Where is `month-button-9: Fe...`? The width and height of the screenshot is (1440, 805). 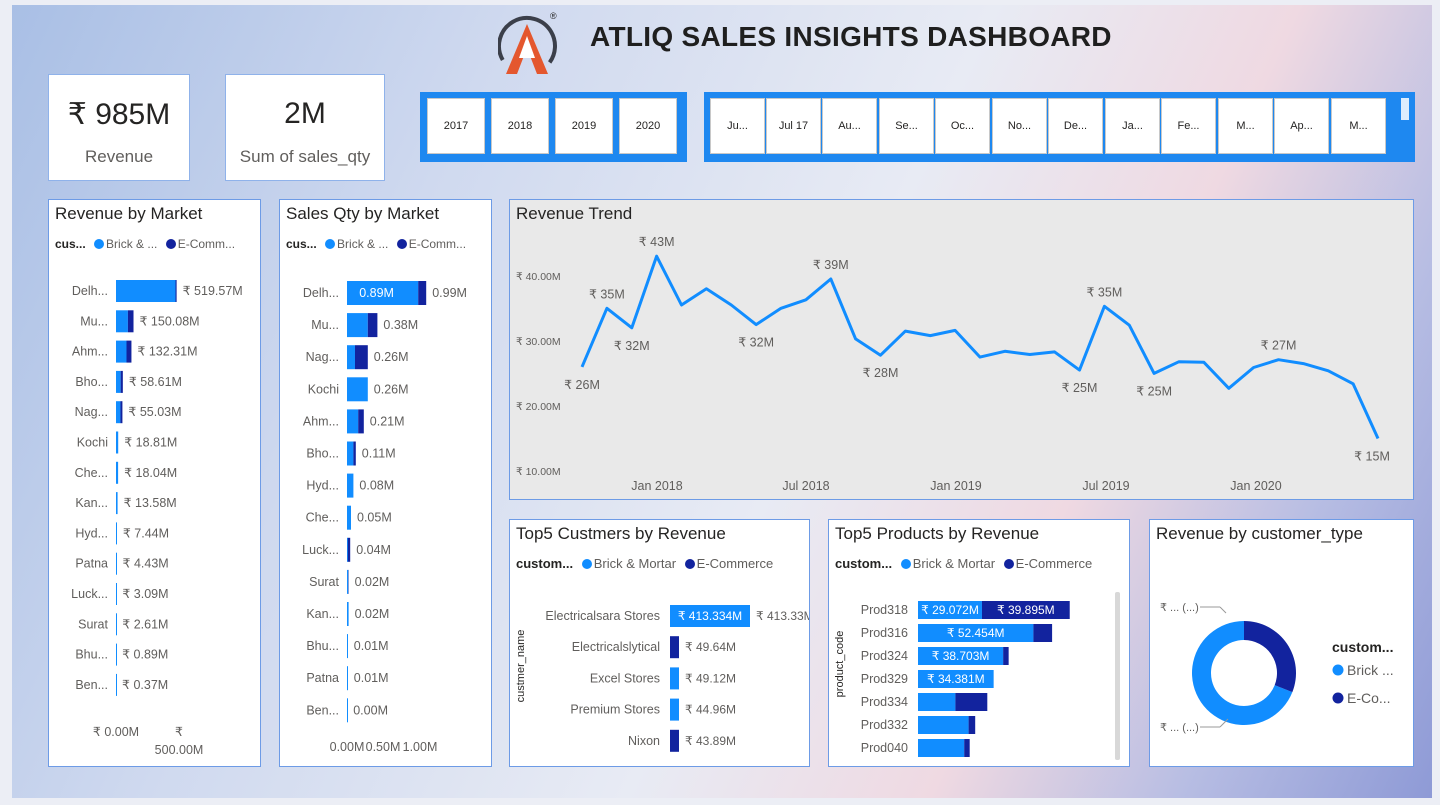
month-button-9: Fe... is located at coordinates (1188, 126).